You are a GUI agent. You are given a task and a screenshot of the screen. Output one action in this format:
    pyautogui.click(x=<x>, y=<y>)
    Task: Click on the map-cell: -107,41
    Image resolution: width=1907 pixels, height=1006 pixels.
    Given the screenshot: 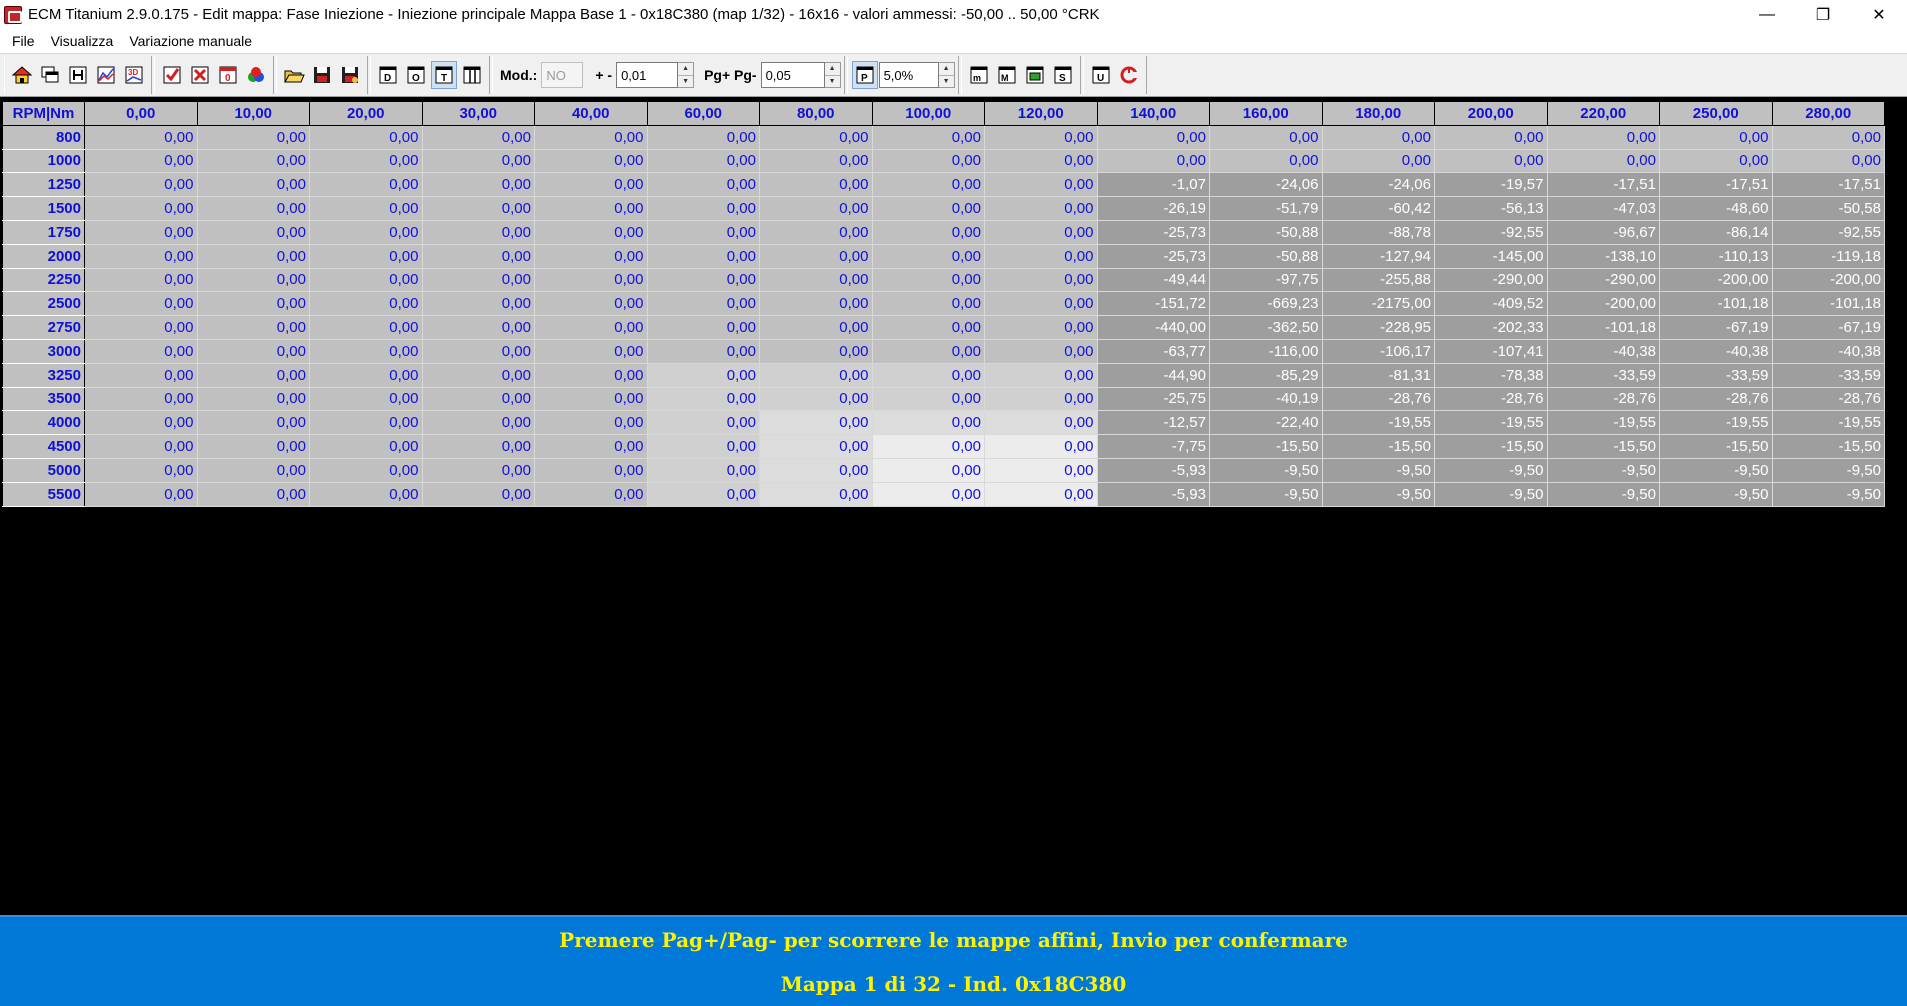 What is the action you would take?
    pyautogui.click(x=1491, y=351)
    